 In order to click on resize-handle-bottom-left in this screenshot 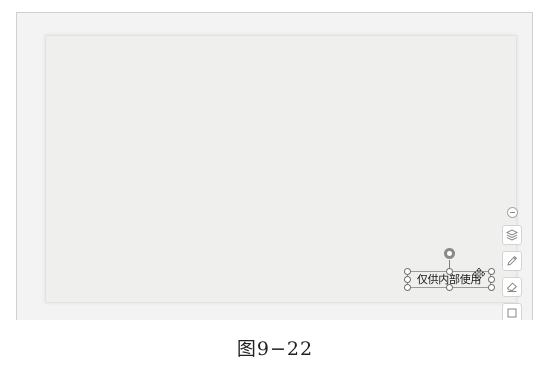, I will do `click(407, 287)`.